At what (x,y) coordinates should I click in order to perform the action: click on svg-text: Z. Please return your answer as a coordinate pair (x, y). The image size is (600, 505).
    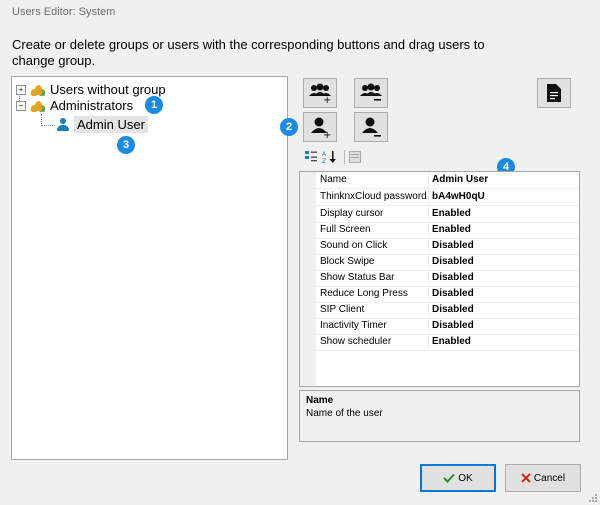
    Looking at the image, I should click on (324, 161).